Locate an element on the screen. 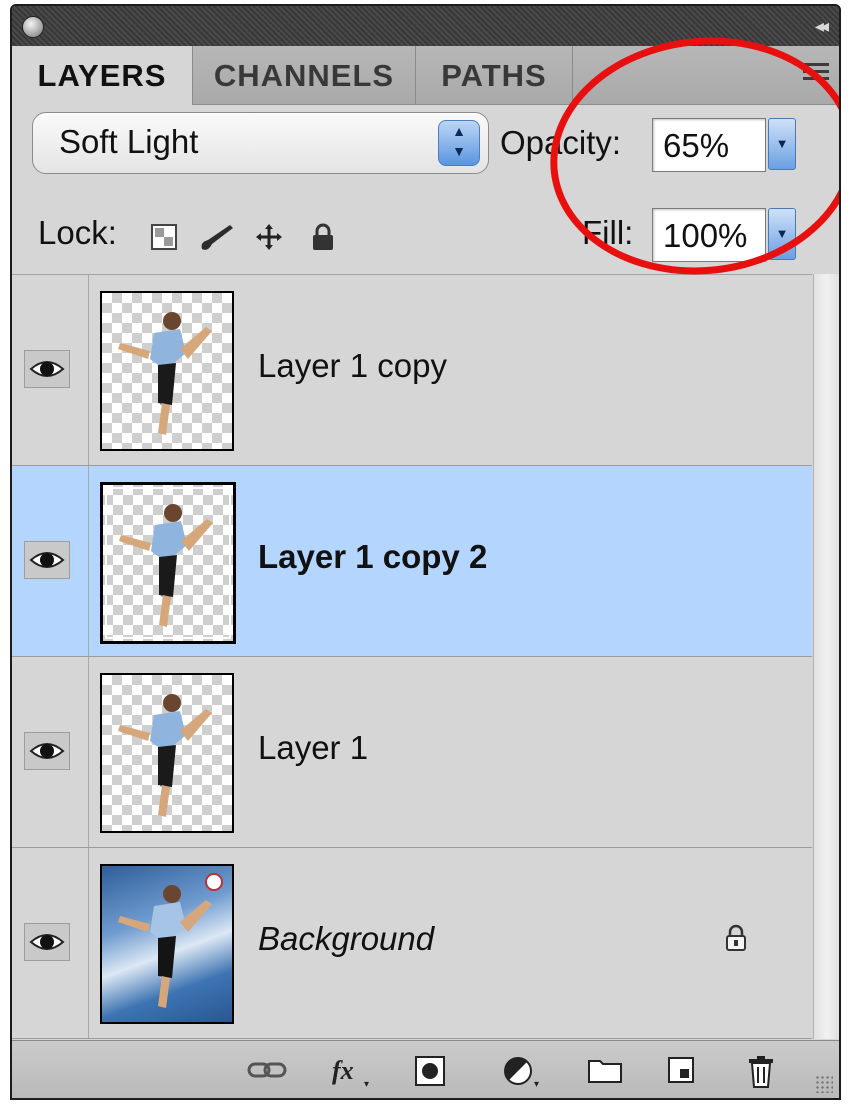 The width and height of the screenshot is (851, 1104). lock-position-icon is located at coordinates (269, 237).